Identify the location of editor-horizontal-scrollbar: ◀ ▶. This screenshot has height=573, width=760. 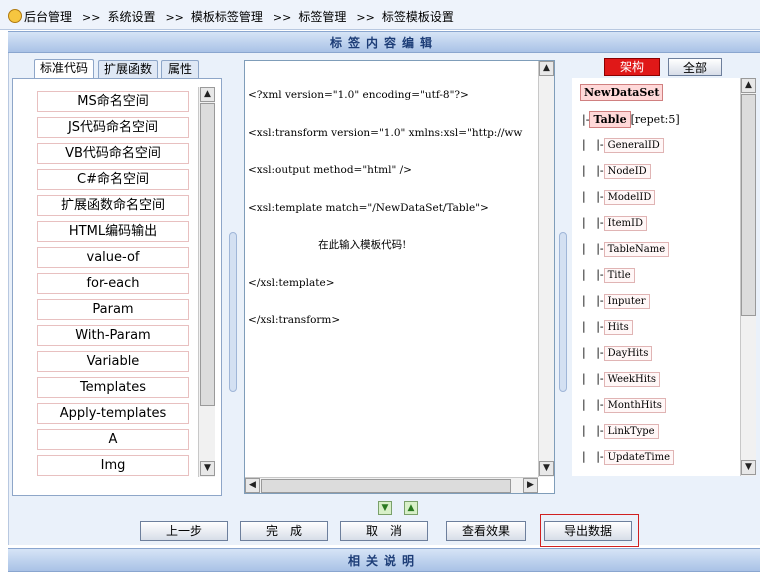
(391, 485).